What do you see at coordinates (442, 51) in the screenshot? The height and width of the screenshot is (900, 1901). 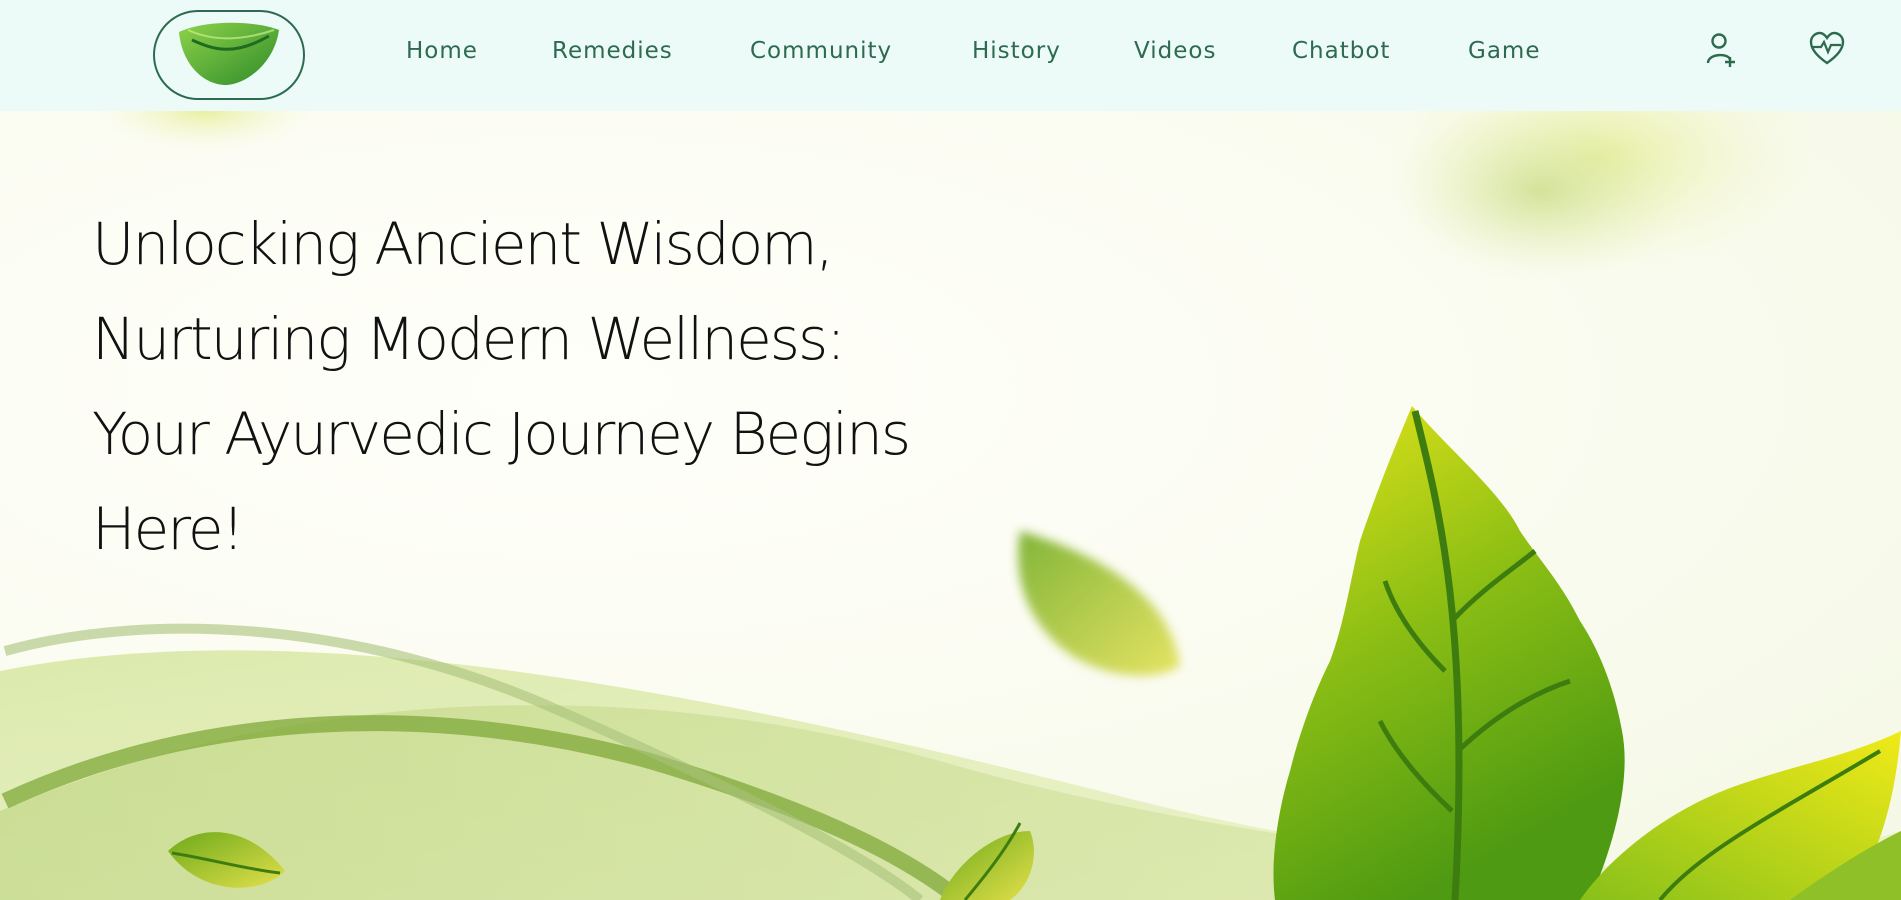 I see `nav-home: Home` at bounding box center [442, 51].